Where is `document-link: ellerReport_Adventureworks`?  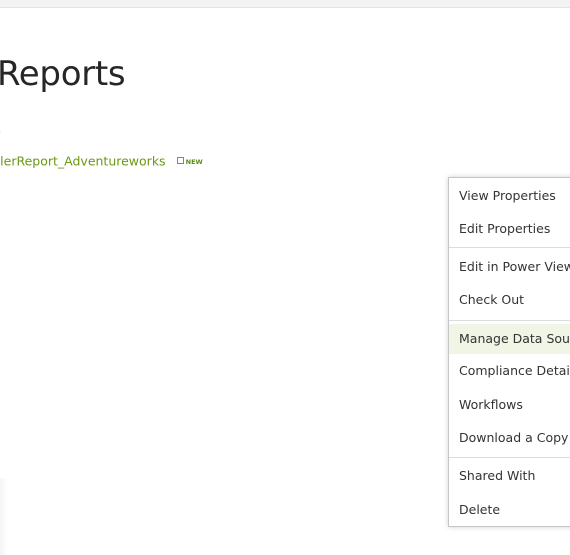
document-link: ellerReport_Adventureworks is located at coordinates (83, 161).